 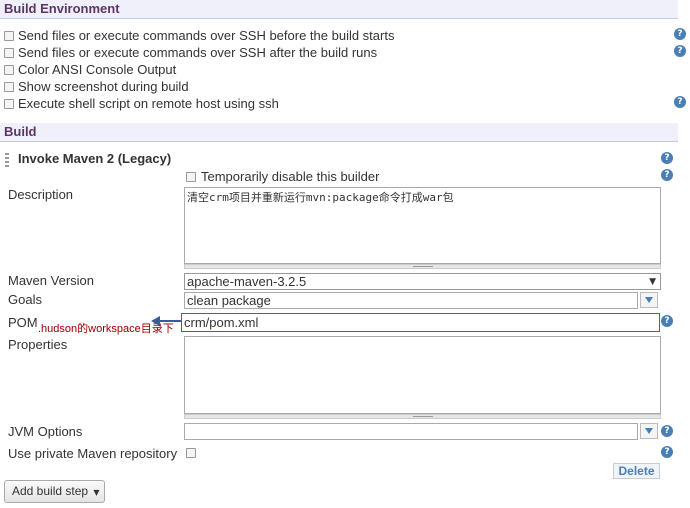 I want to click on show-screenshot-label: Show screenshot during build, so click(x=103, y=86).